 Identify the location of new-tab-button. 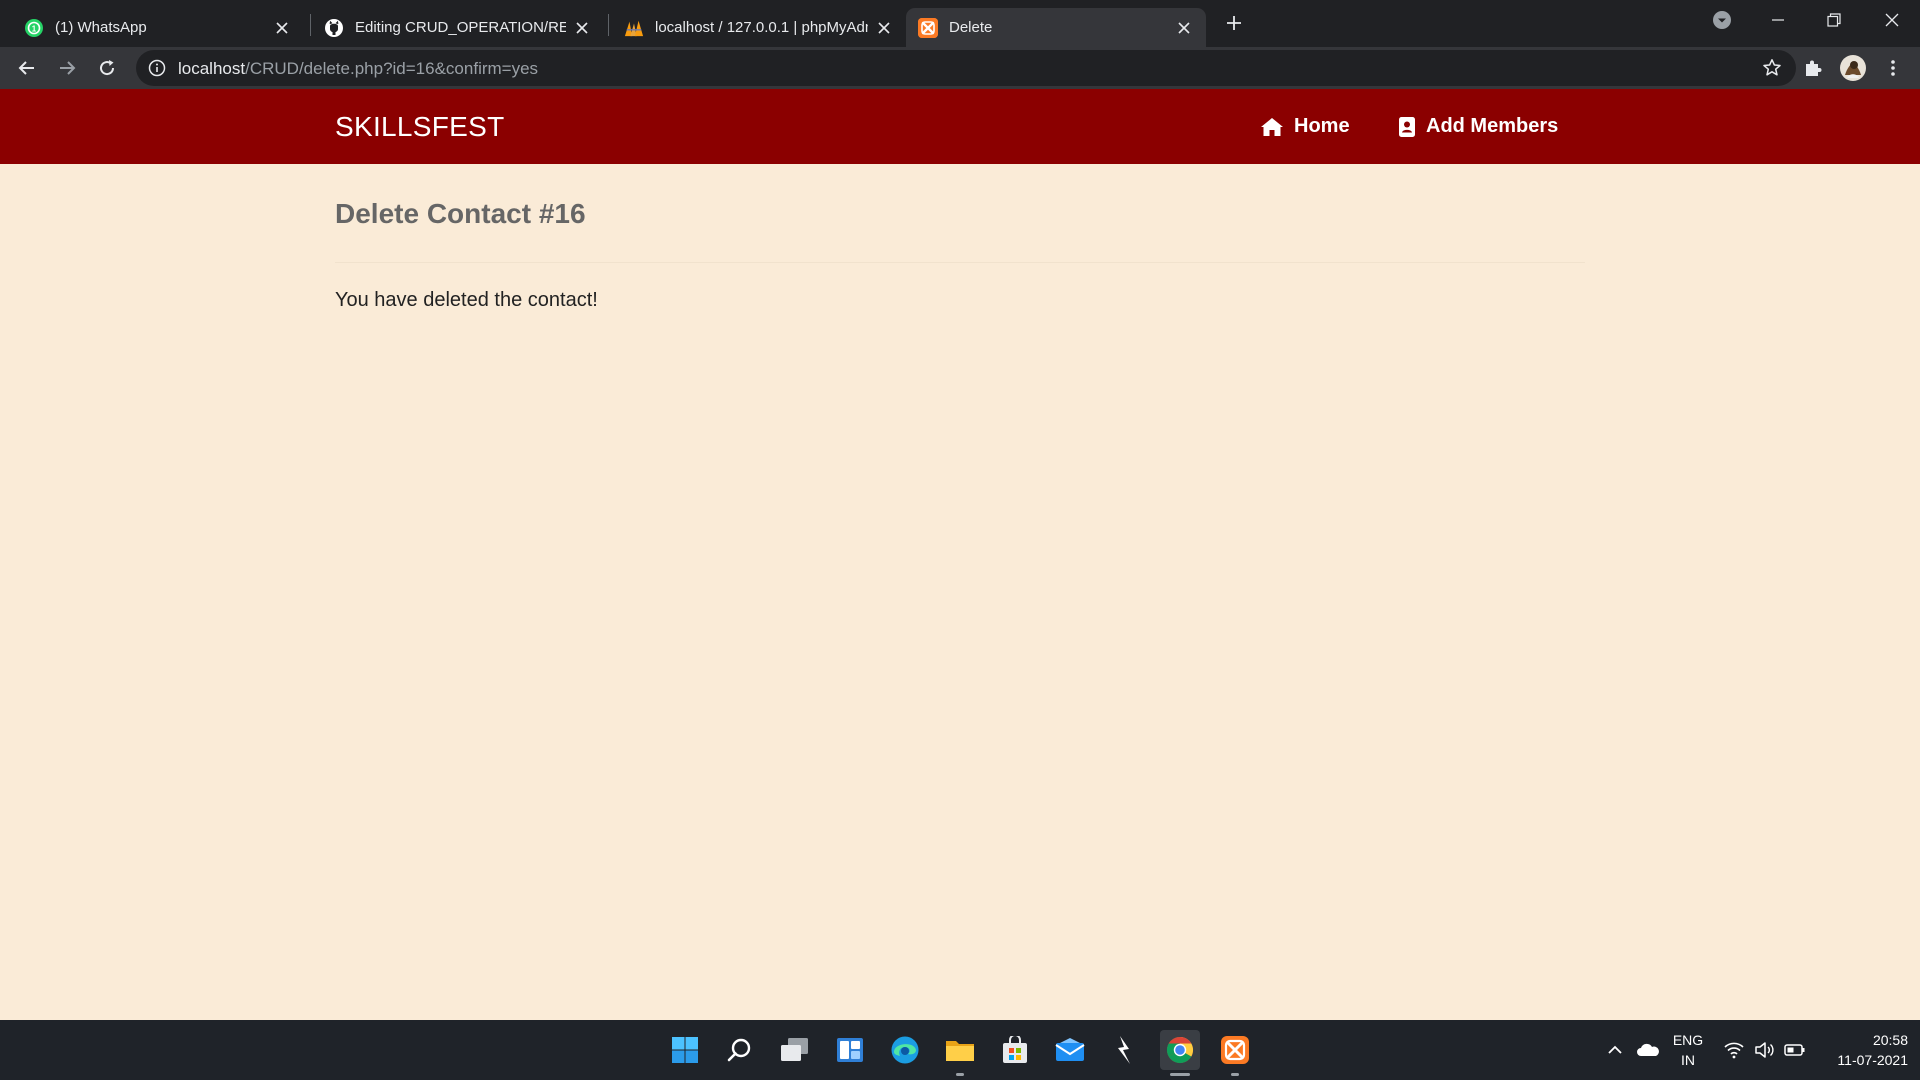
(1234, 23).